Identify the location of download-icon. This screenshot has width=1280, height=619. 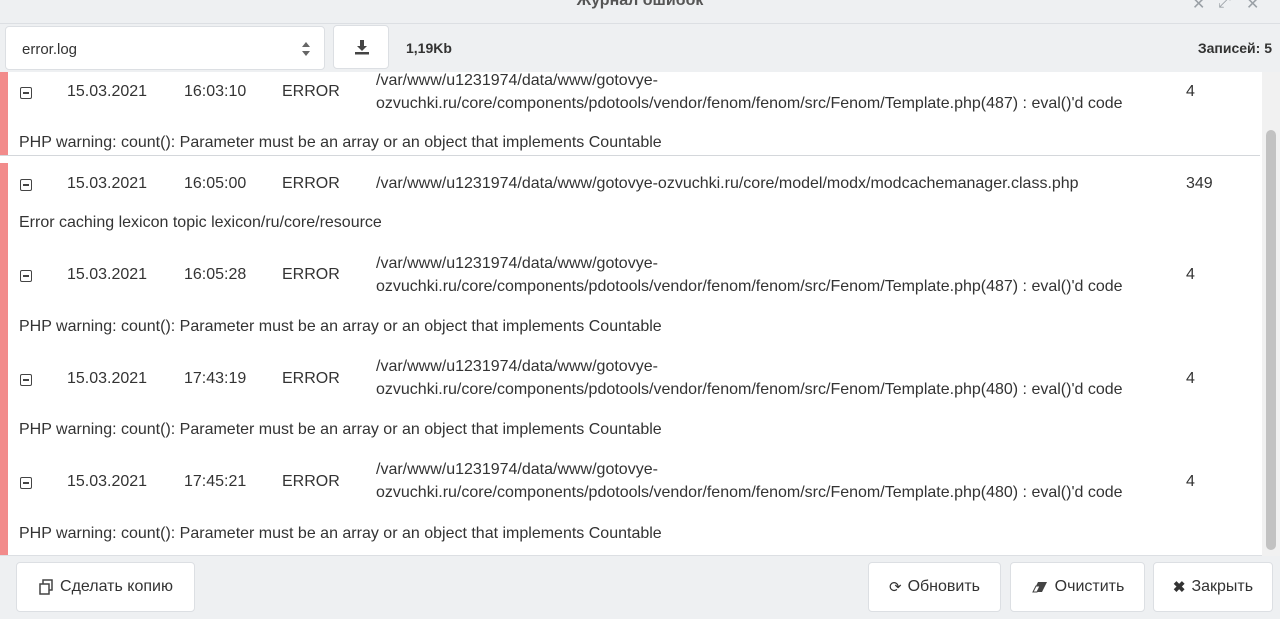
(362, 47).